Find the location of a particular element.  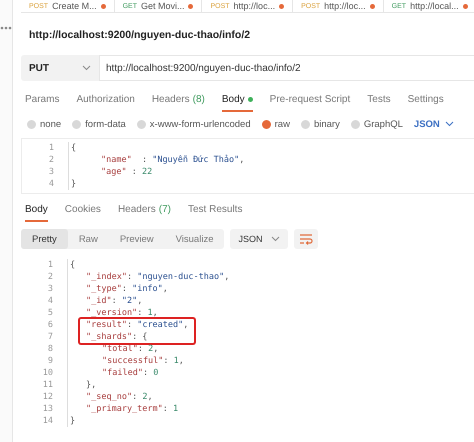

method-select: PUT is located at coordinates (60, 68).